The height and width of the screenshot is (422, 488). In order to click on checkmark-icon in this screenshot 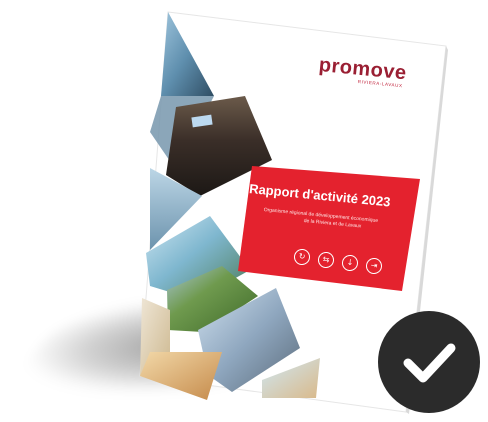, I will do `click(429, 363)`.